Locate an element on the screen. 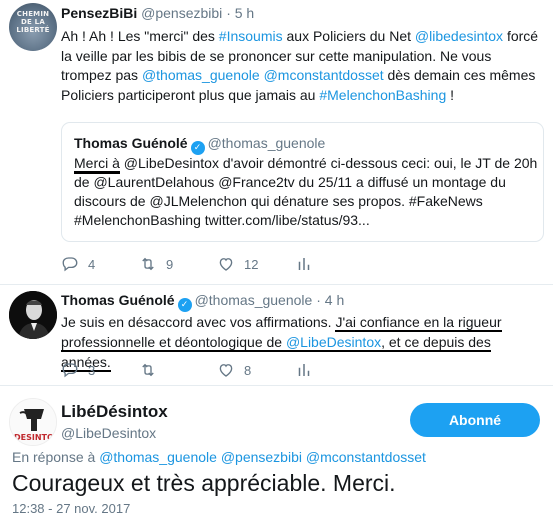 The height and width of the screenshot is (522, 553). tweet-text-segment: ! is located at coordinates (450, 94).